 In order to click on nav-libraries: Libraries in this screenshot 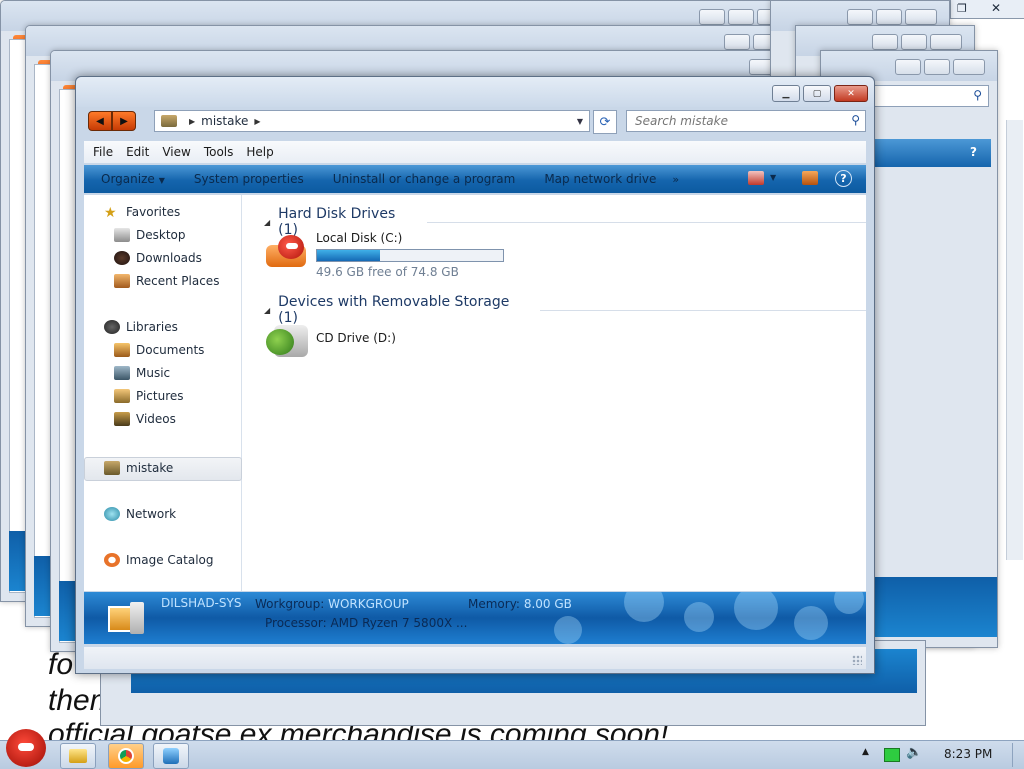, I will do `click(141, 327)`.